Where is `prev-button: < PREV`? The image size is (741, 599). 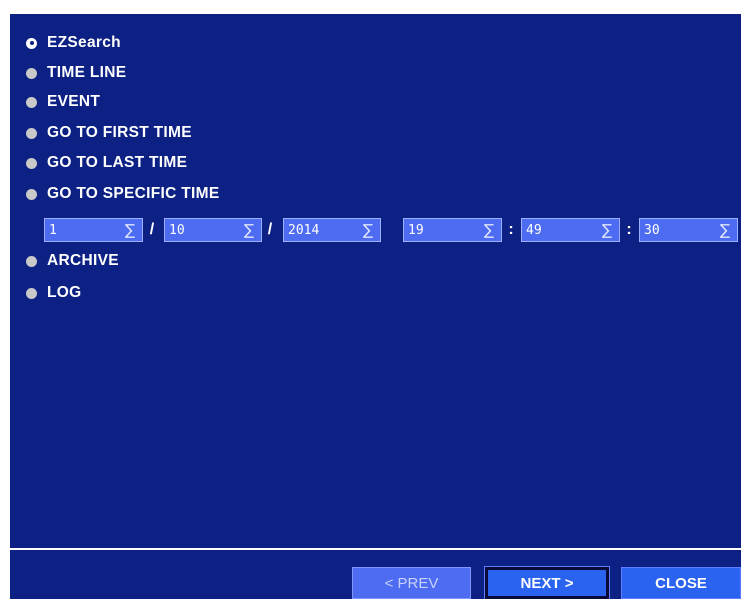
prev-button: < PREV is located at coordinates (411, 583).